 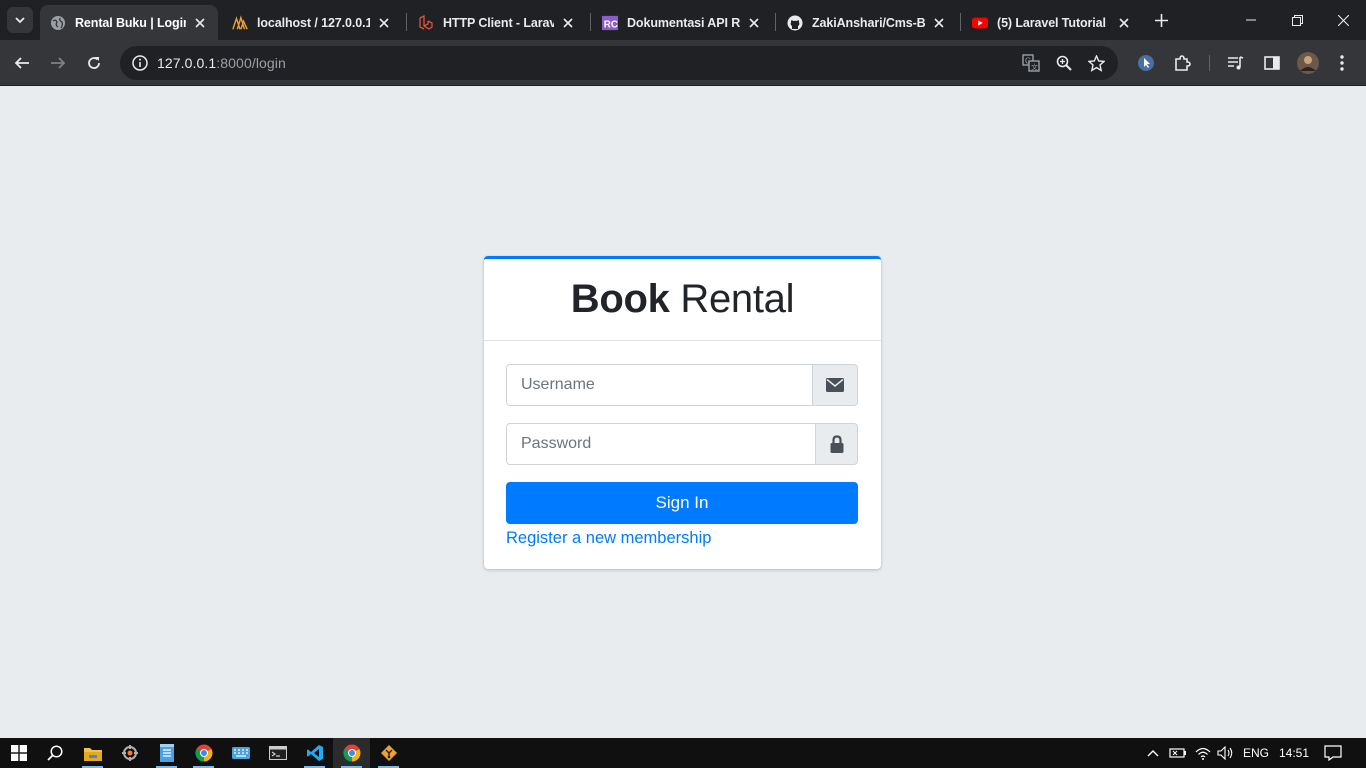 What do you see at coordinates (20, 20) in the screenshot?
I see `tab-search-button` at bounding box center [20, 20].